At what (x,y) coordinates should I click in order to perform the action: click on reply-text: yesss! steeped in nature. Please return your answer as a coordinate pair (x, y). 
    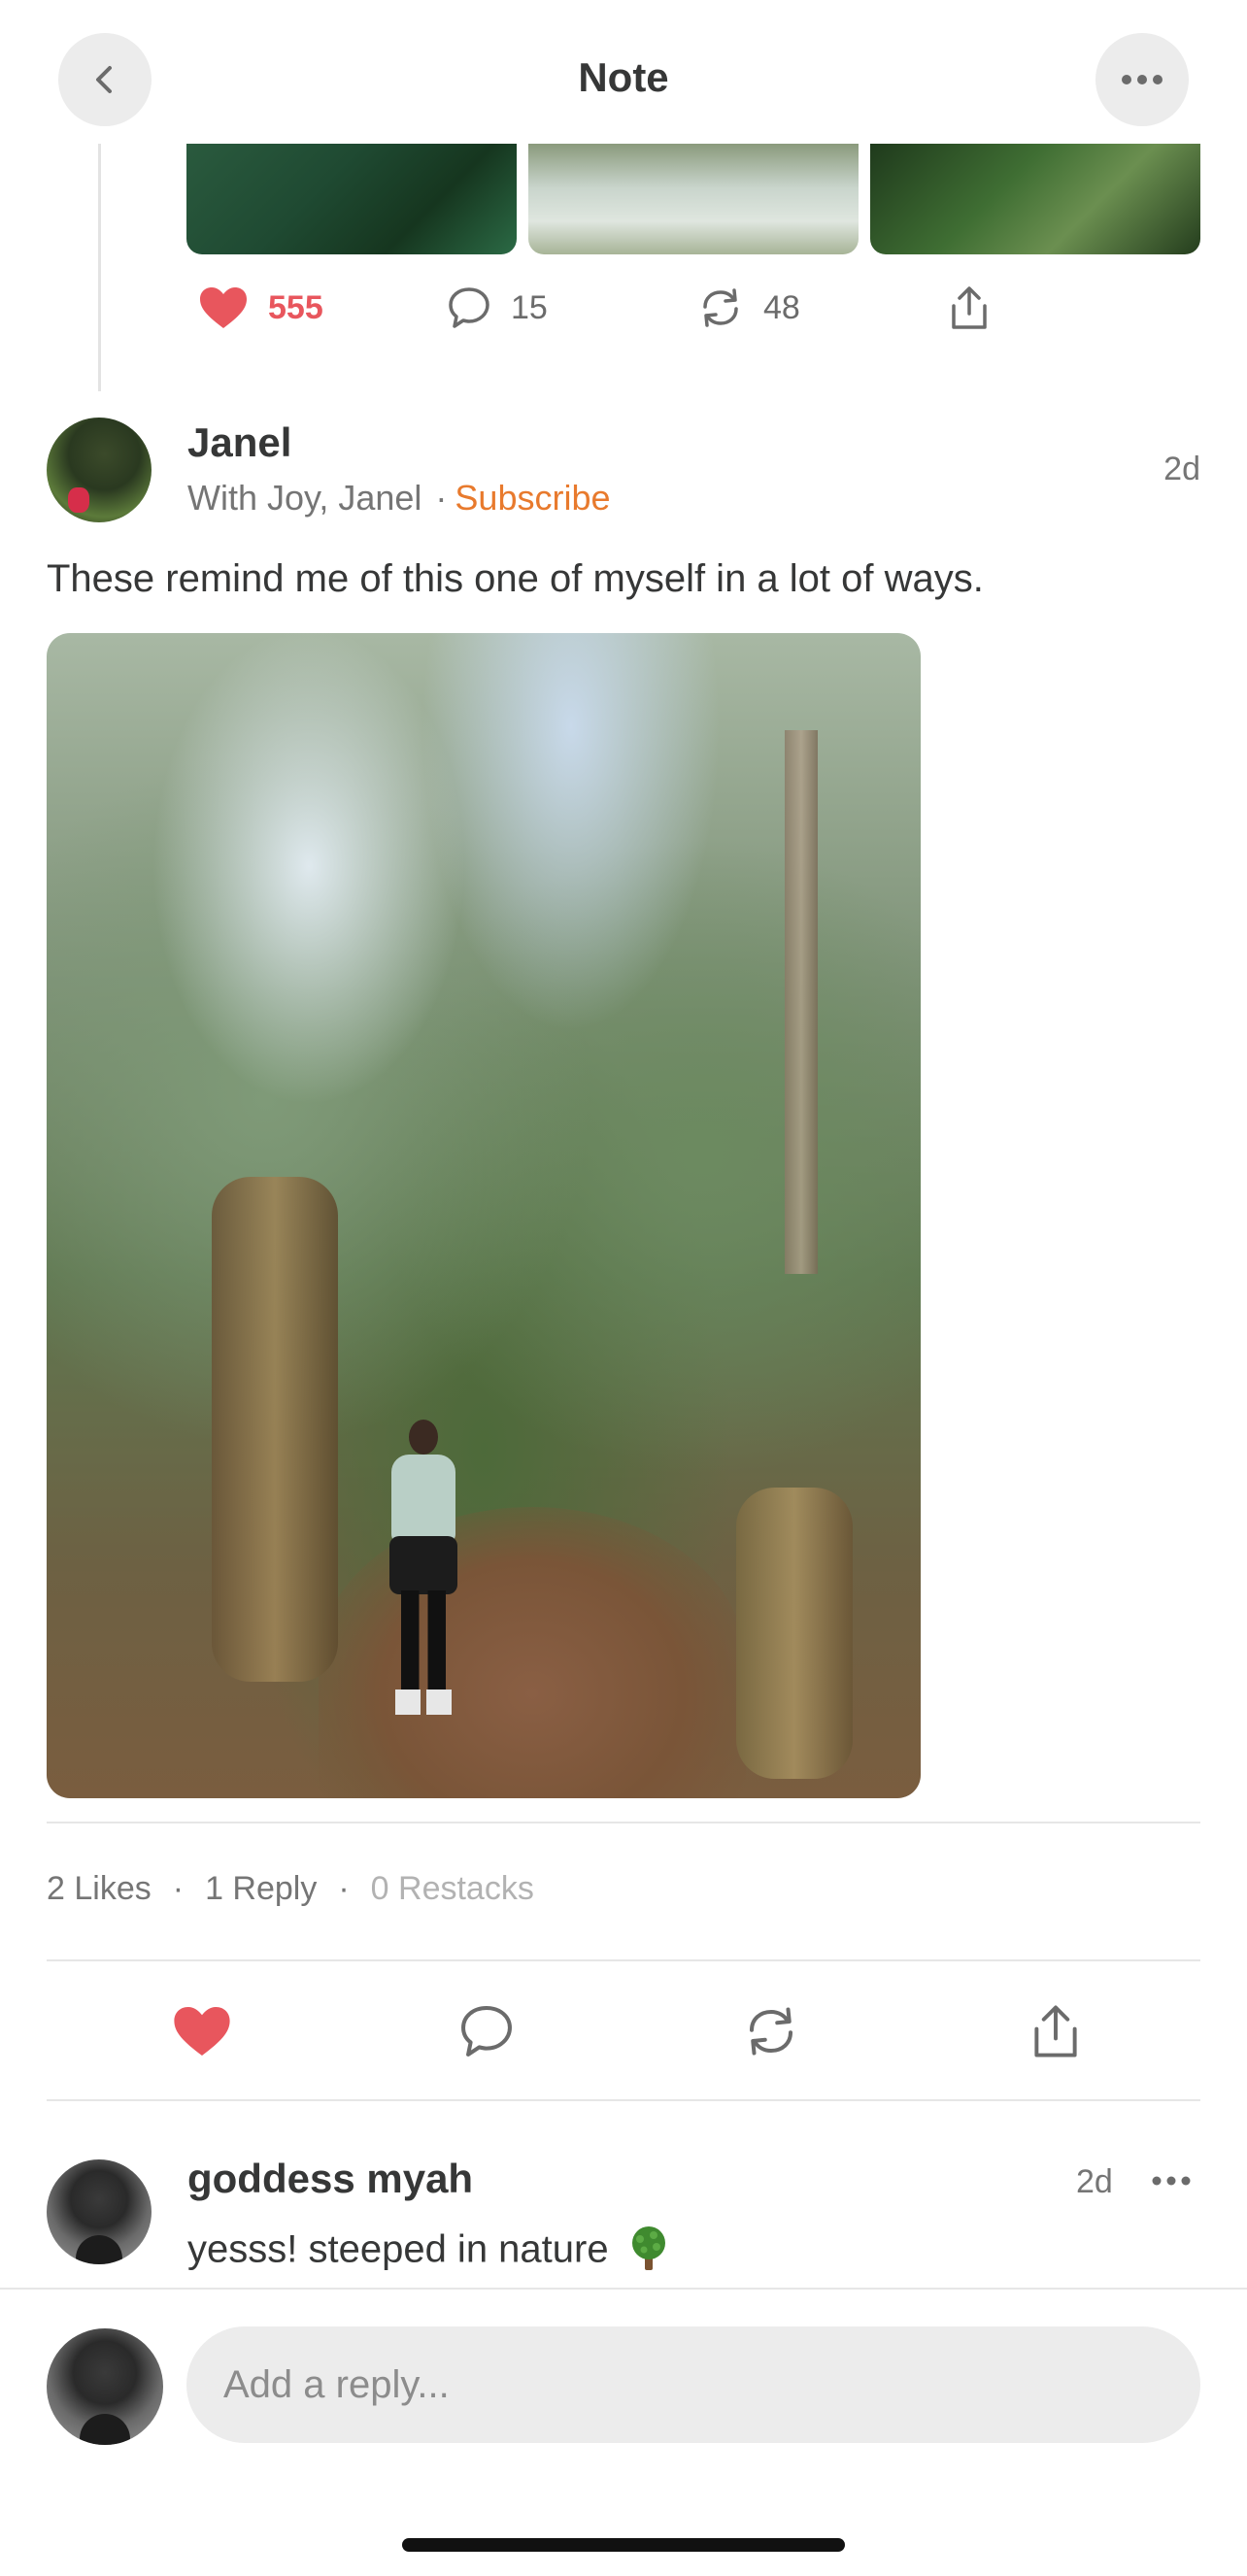
    Looking at the image, I should click on (430, 2250).